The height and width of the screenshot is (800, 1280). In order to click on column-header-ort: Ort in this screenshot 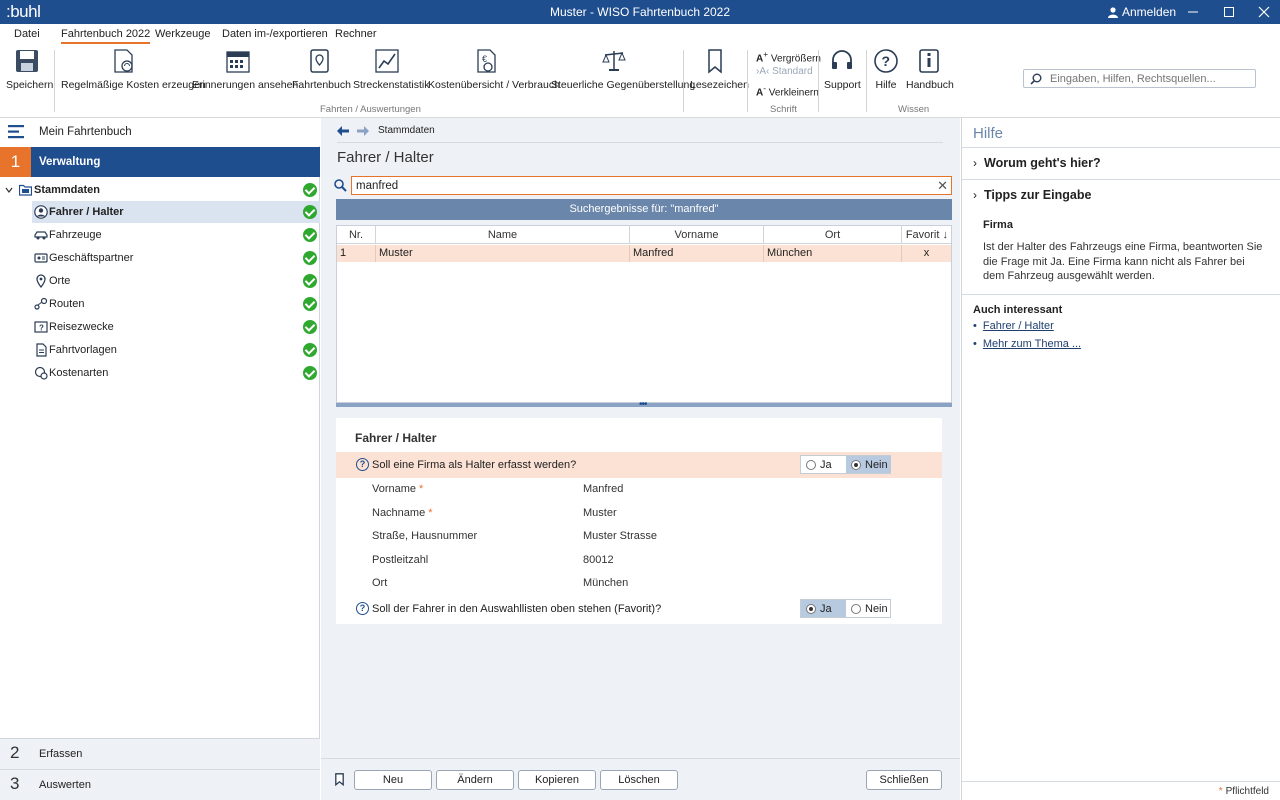, I will do `click(833, 235)`.